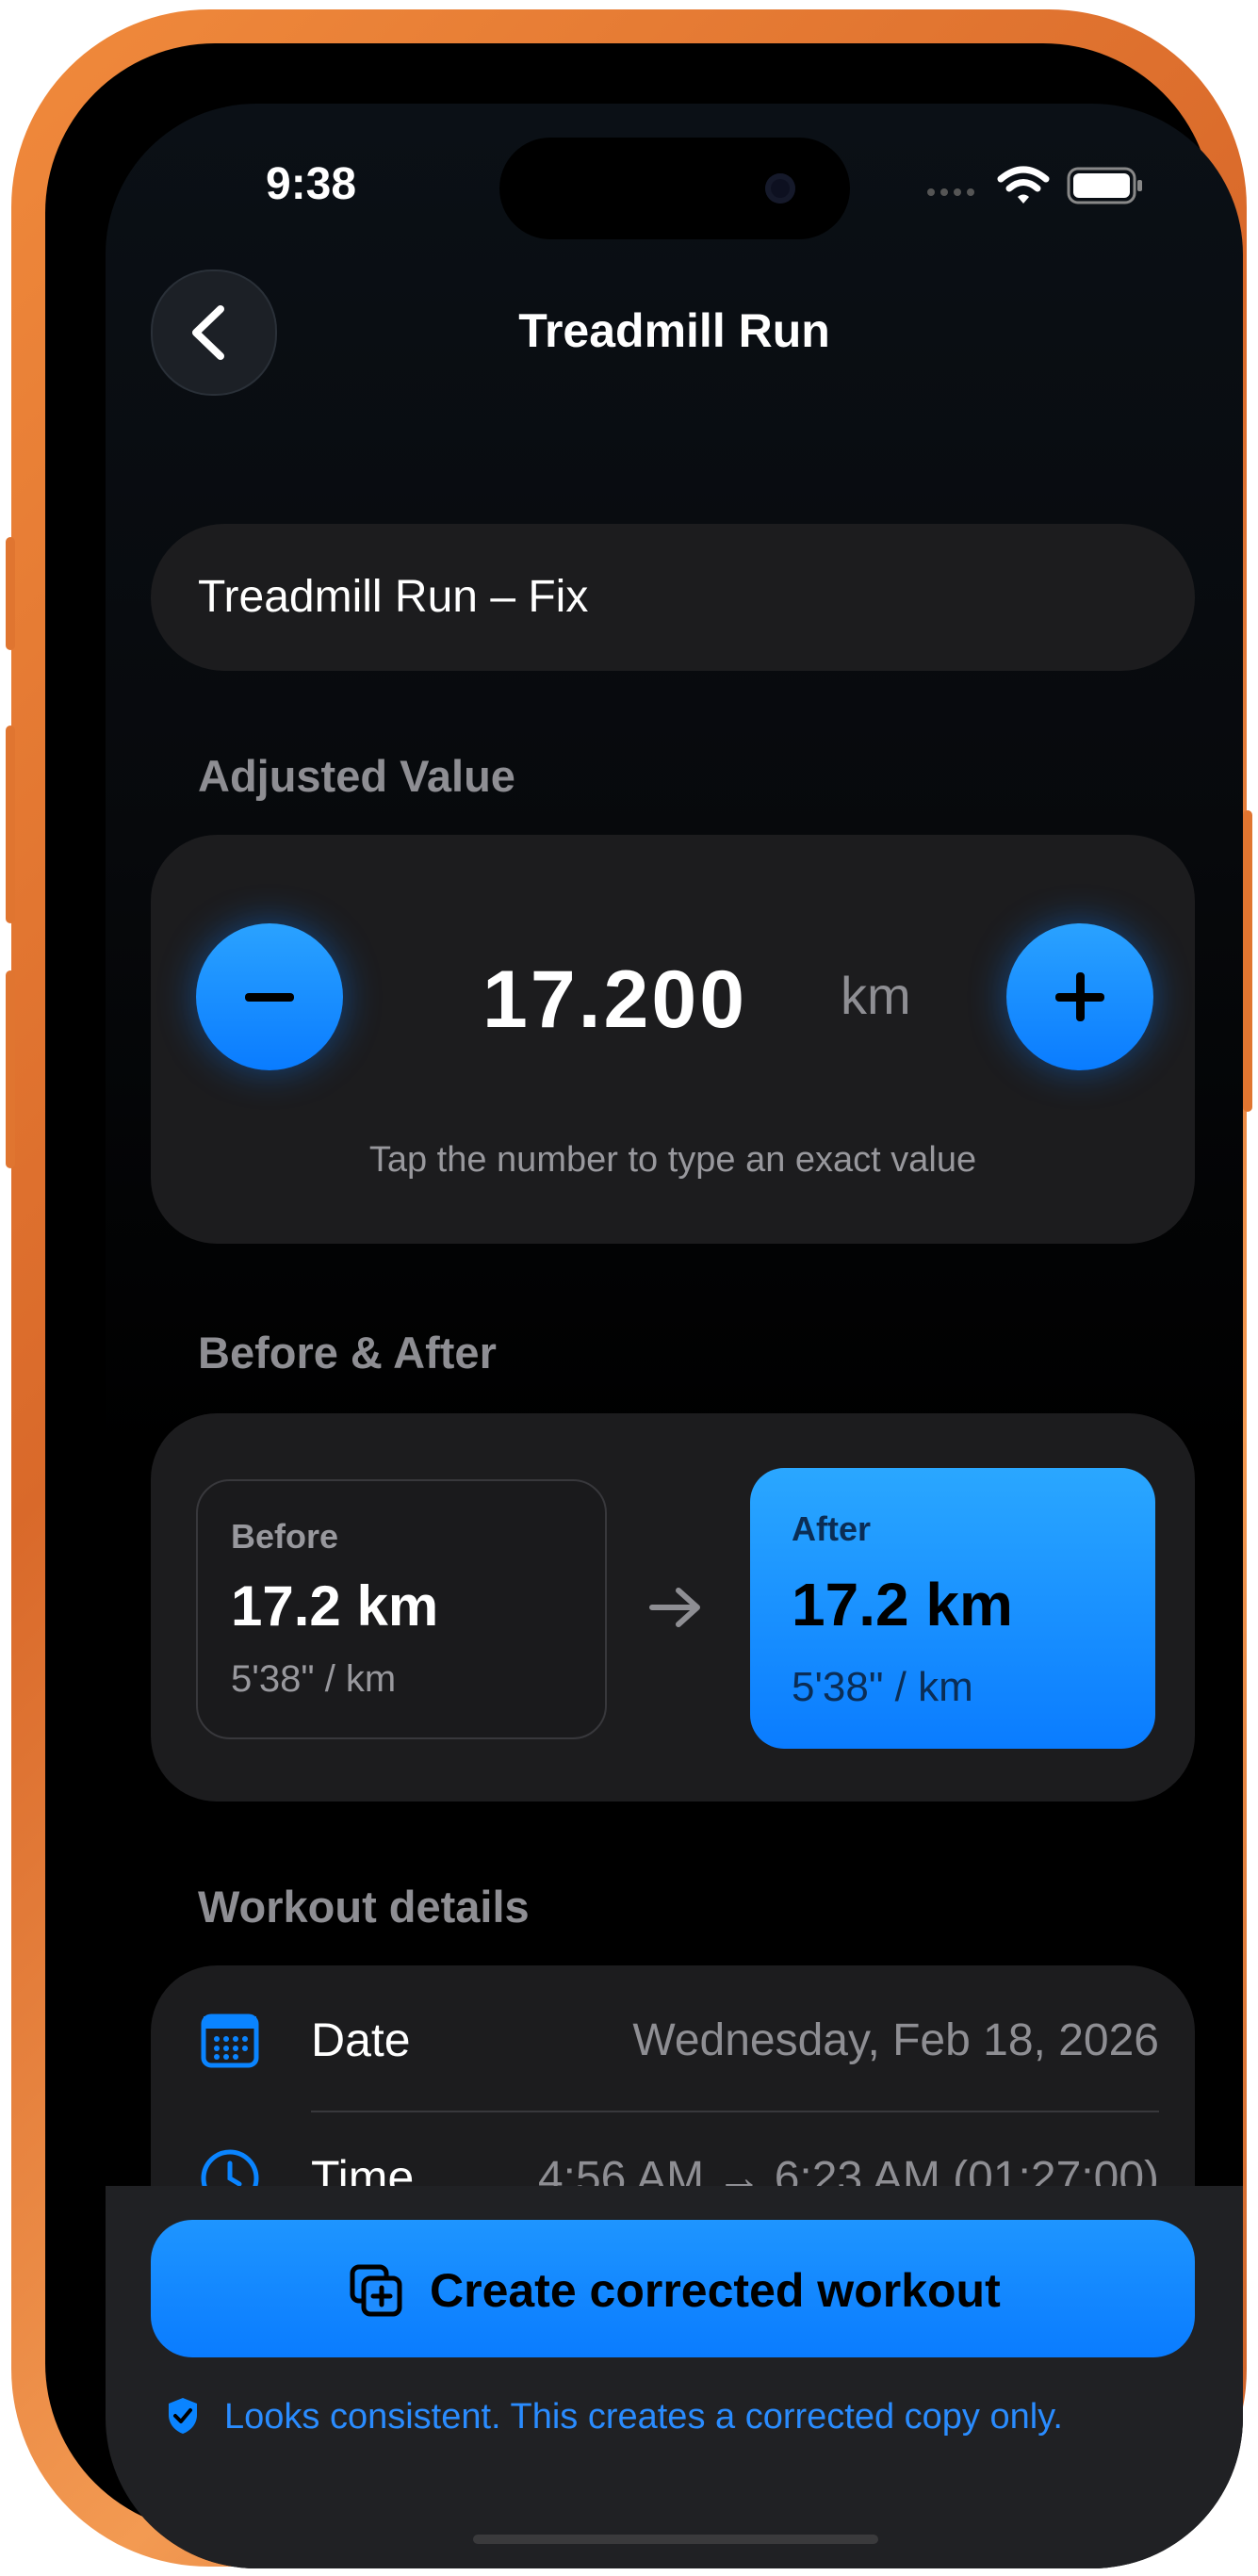  What do you see at coordinates (10, 1069) in the screenshot?
I see `volume-down-button` at bounding box center [10, 1069].